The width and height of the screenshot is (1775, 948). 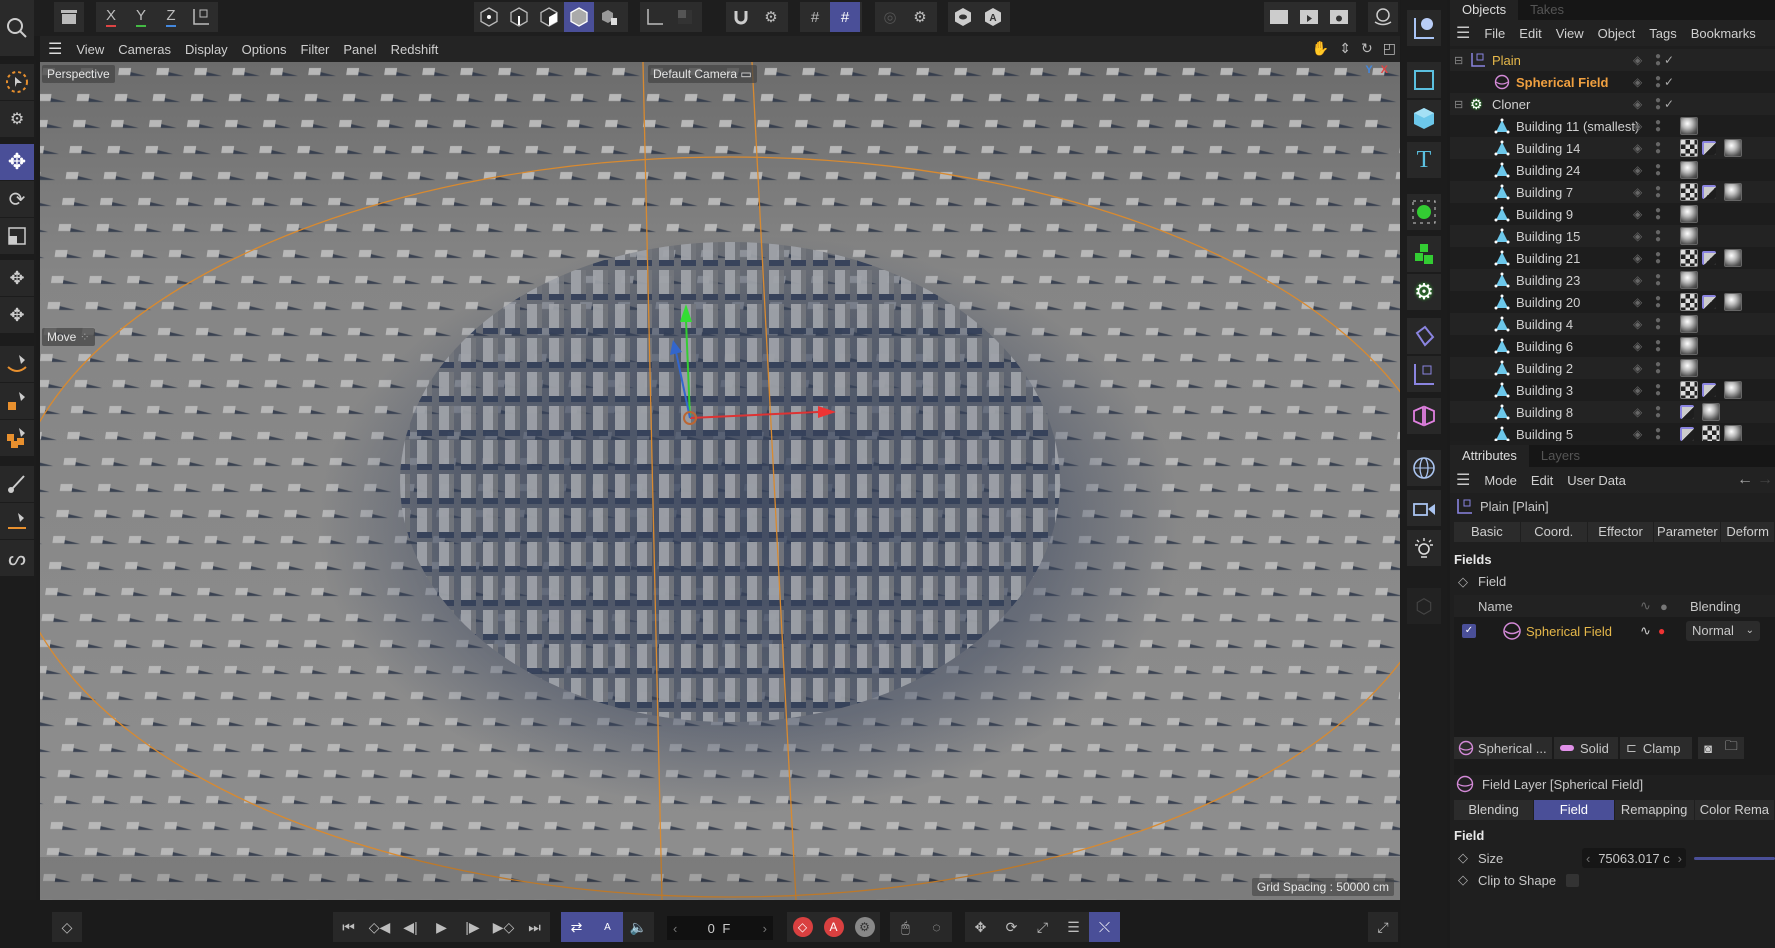 I want to click on tab-effector: Effector, so click(x=1621, y=532).